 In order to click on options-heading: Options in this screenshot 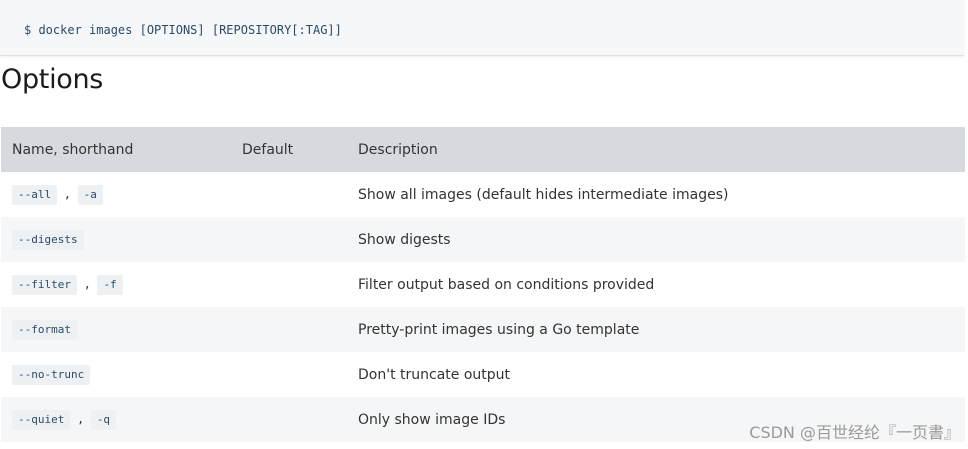, I will do `click(52, 79)`.